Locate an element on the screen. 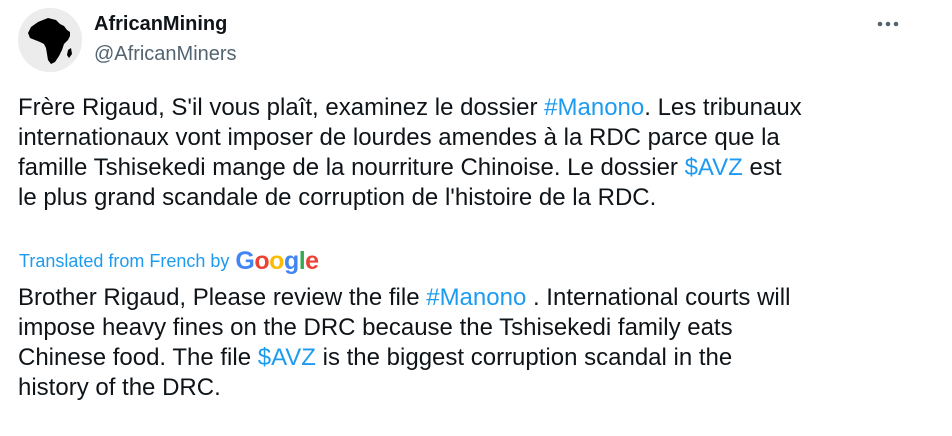  google-logo-letter: g is located at coordinates (291, 261).